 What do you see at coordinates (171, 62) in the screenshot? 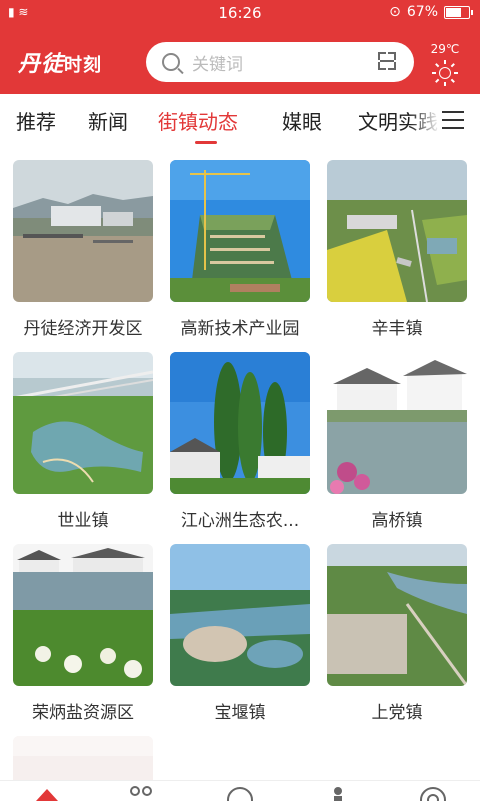
I see `search-icon` at bounding box center [171, 62].